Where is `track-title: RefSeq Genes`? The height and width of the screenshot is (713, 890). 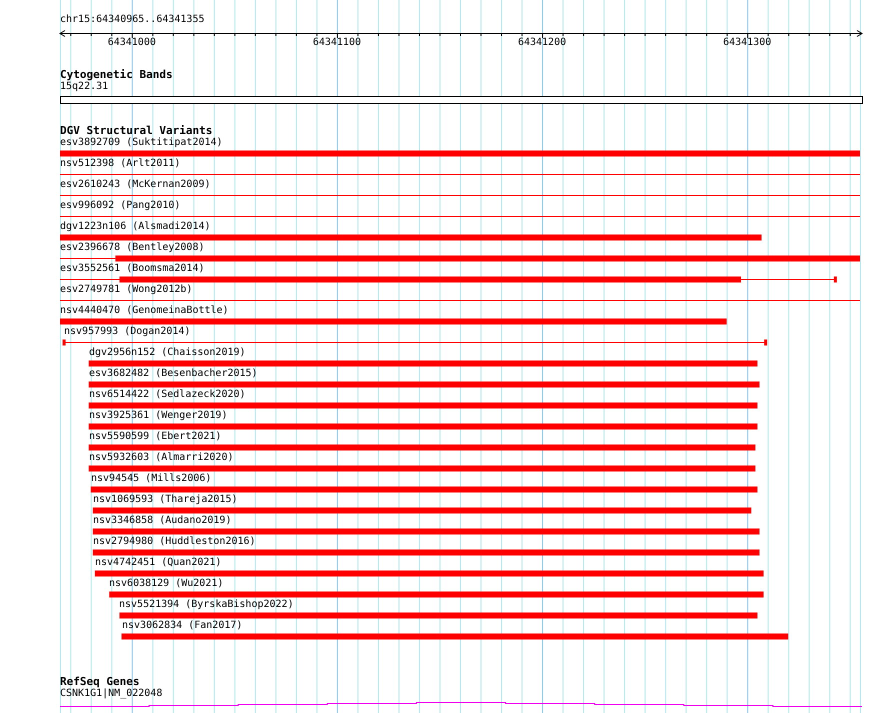
track-title: RefSeq Genes is located at coordinates (100, 682).